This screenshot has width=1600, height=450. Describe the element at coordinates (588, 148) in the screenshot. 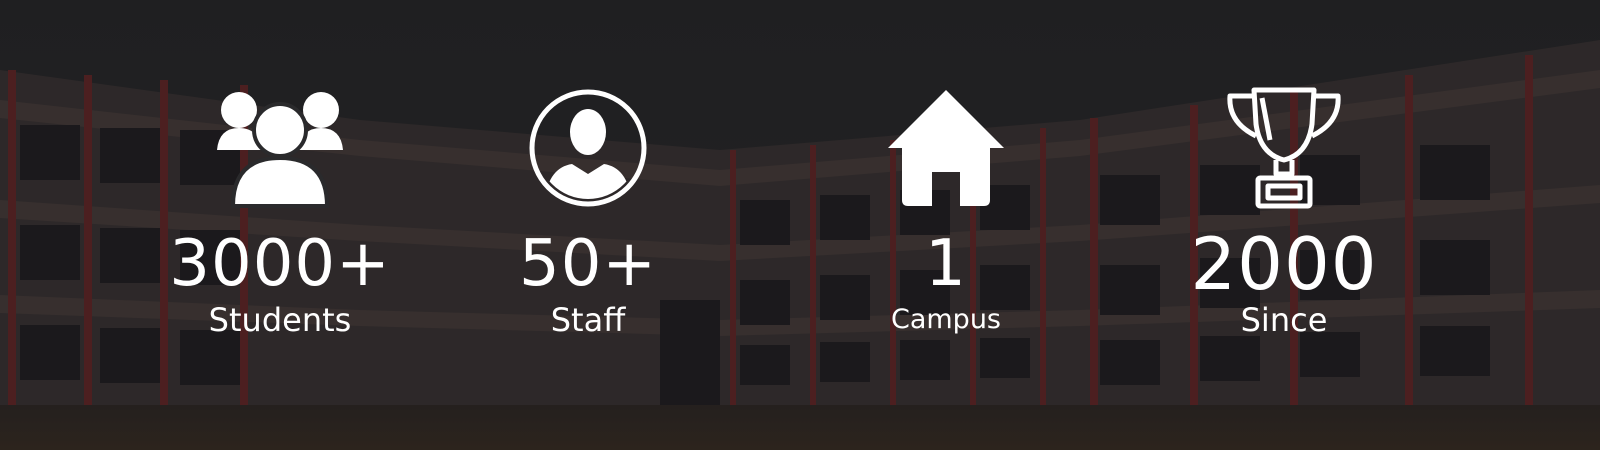

I see `user-avatar-icon` at that location.